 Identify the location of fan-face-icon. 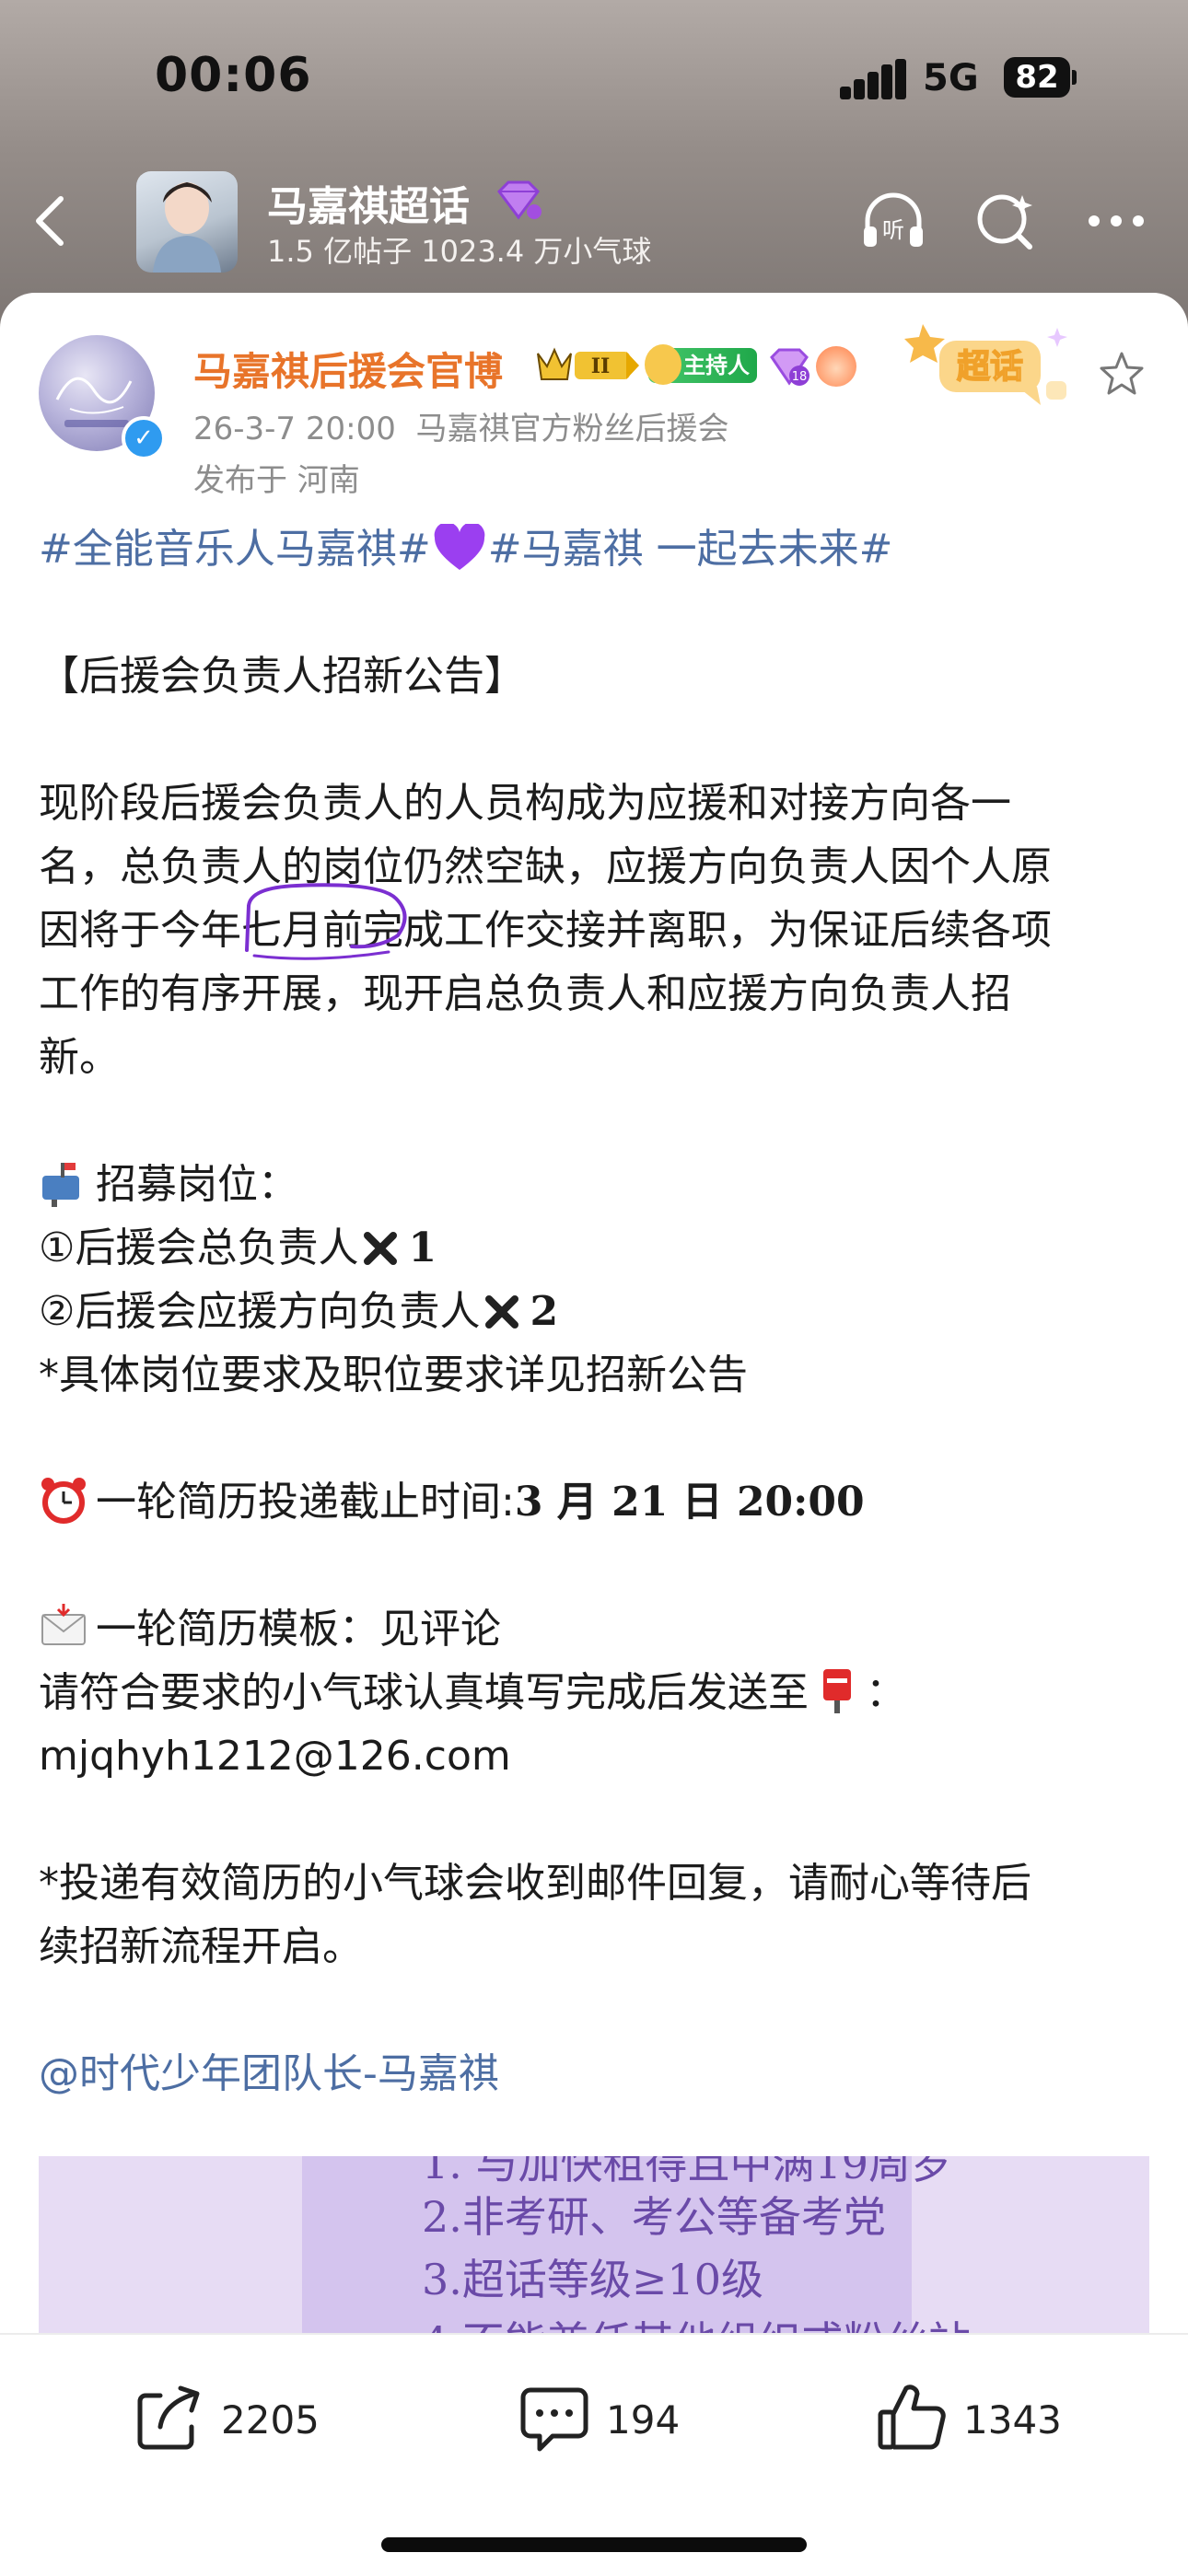
(836, 366).